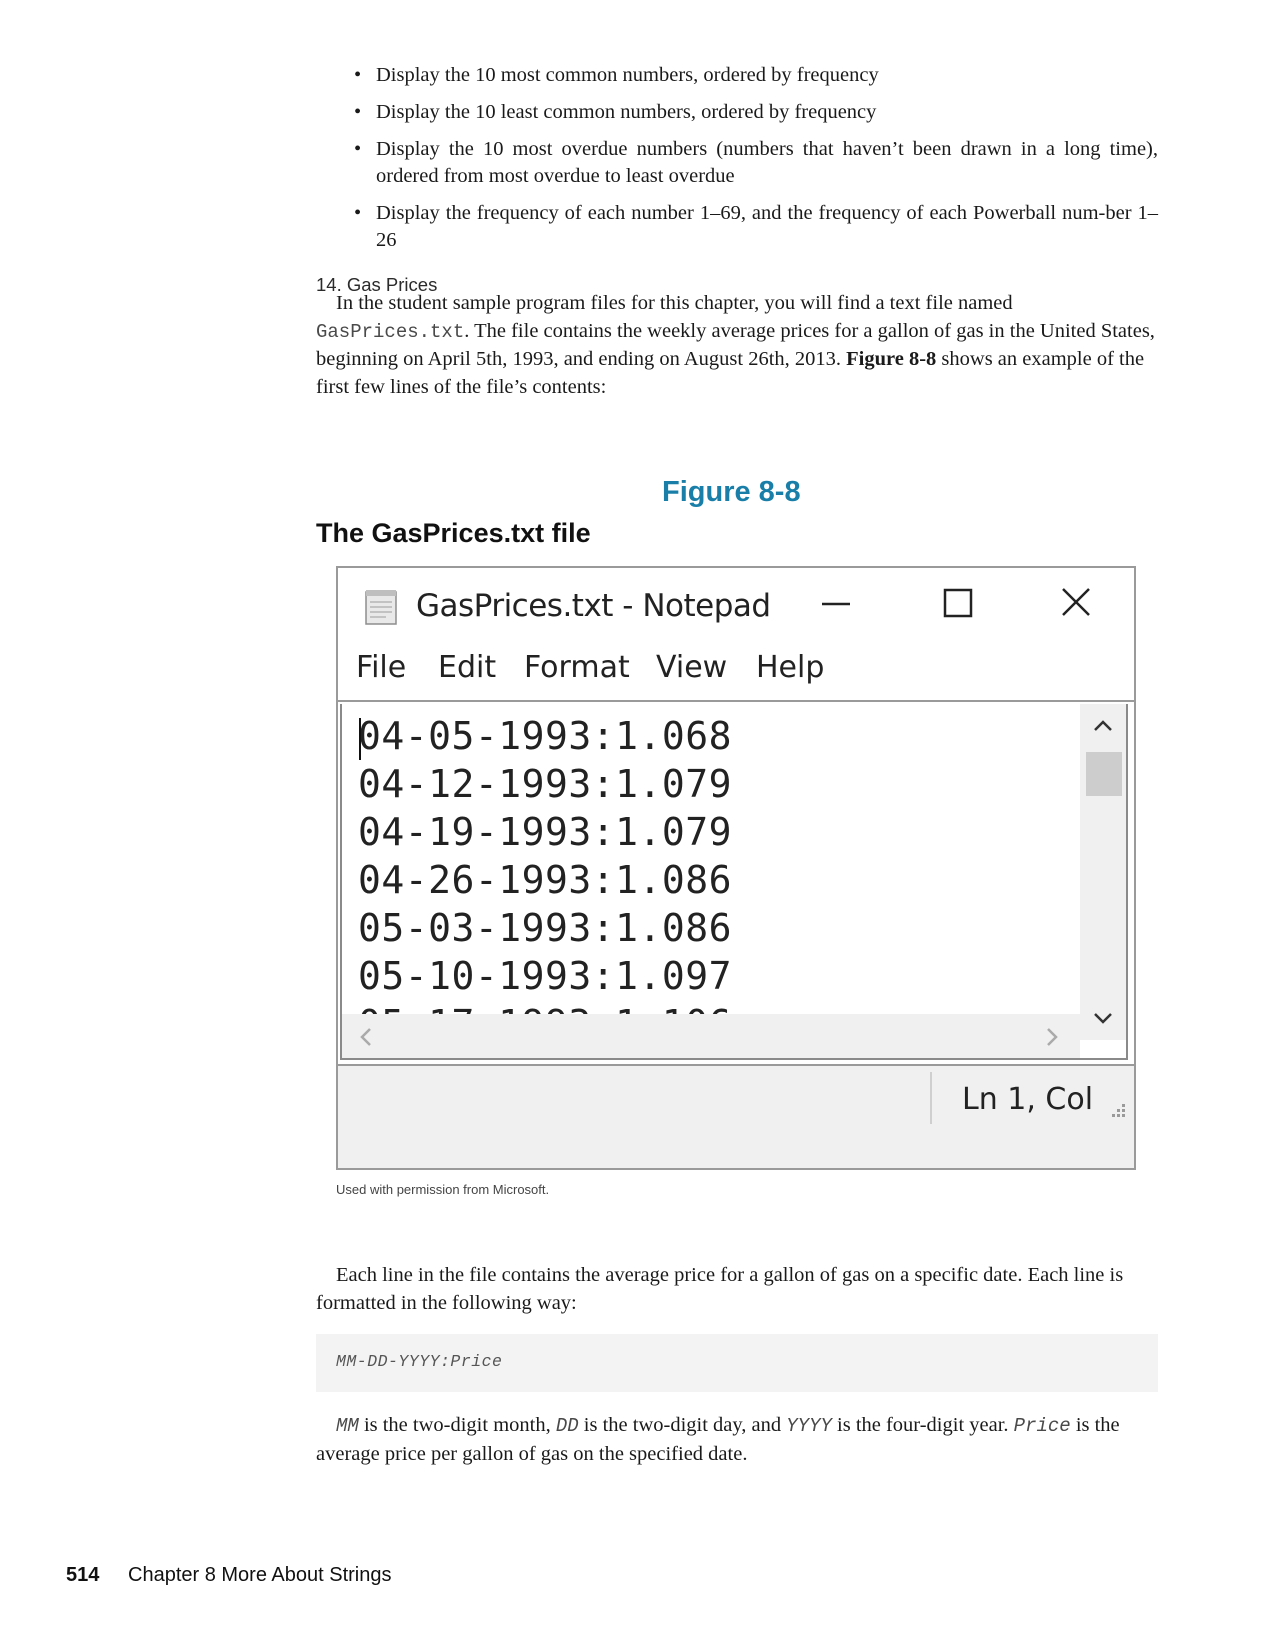 This screenshot has height=1632, width=1275. What do you see at coordinates (83, 1575) in the screenshot?
I see `page-number: 514` at bounding box center [83, 1575].